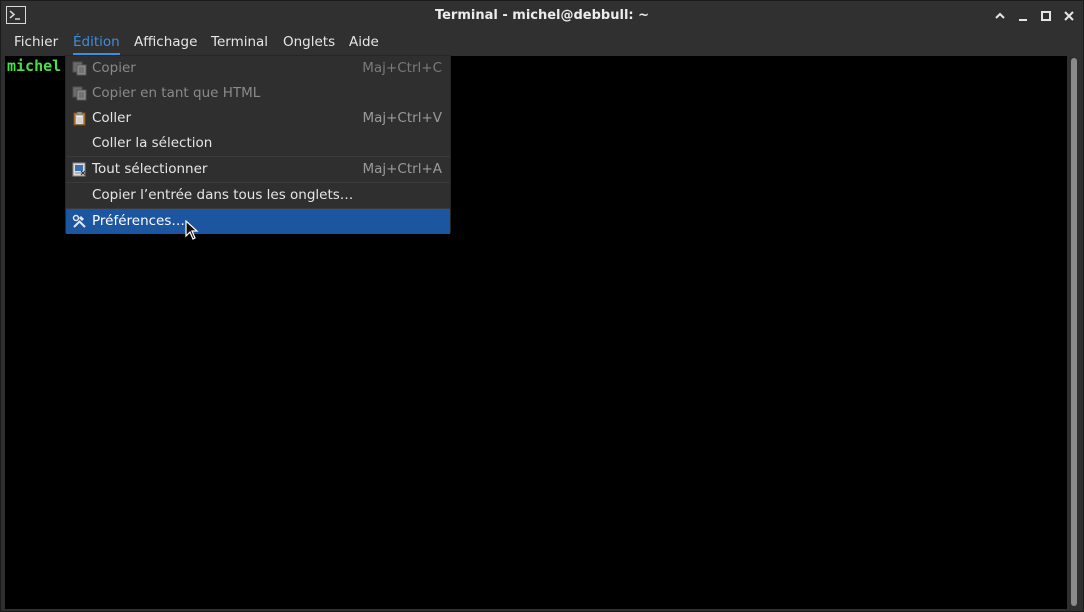 The width and height of the screenshot is (1084, 612). Describe the element at coordinates (309, 42) in the screenshot. I see `menu-onglets: Onglets` at that location.